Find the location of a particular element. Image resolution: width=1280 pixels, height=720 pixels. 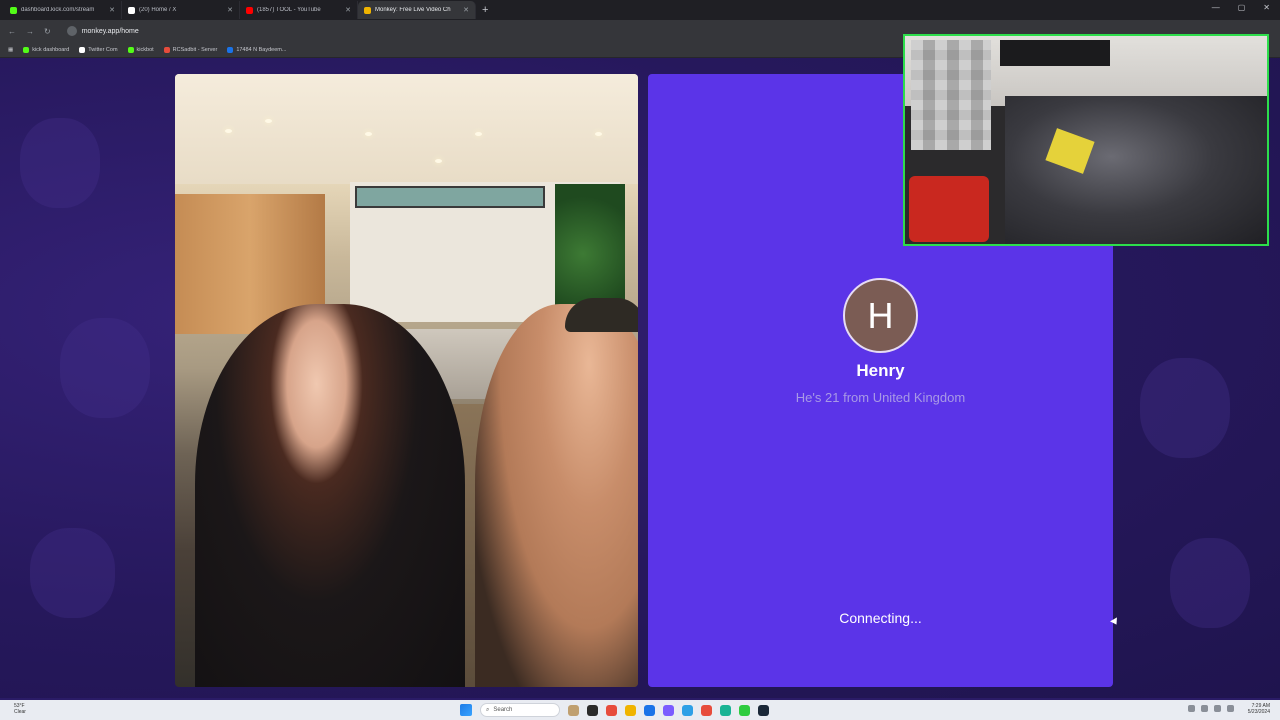

clock: 7:29 AM 5/23/2024 is located at coordinates (1259, 709).